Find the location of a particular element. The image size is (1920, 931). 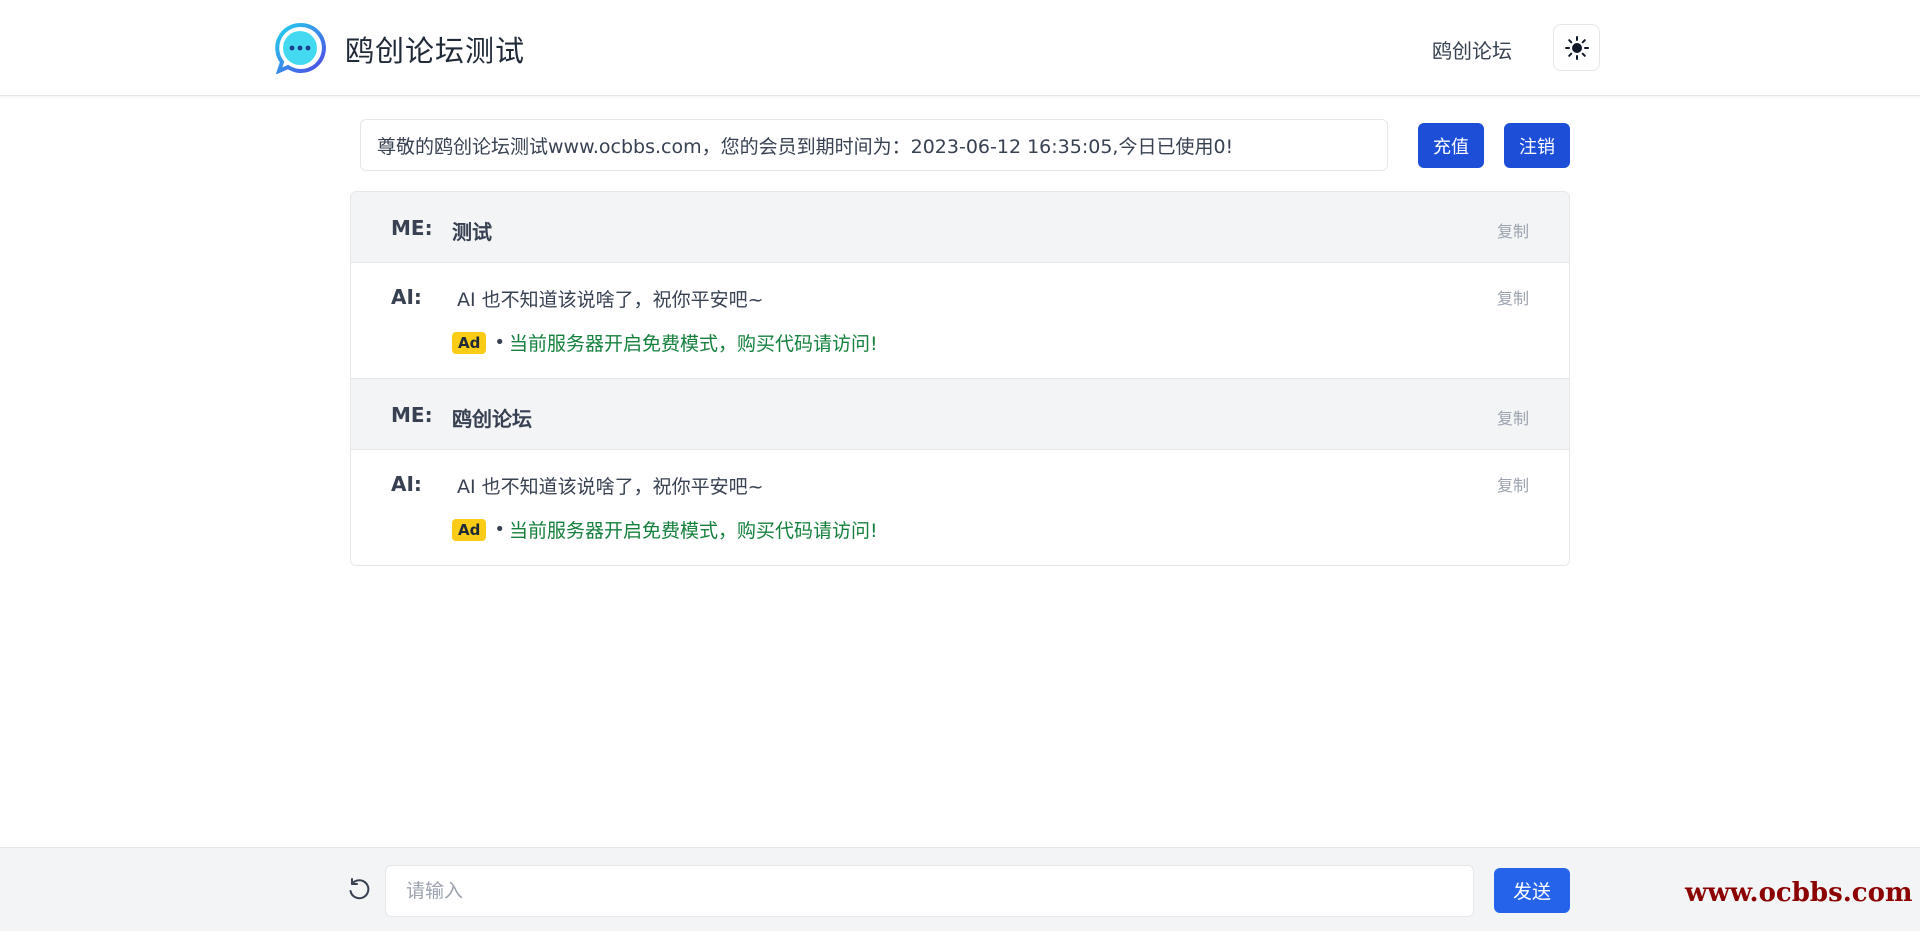

site-title: 鸥创论坛测试 is located at coordinates (435, 49).